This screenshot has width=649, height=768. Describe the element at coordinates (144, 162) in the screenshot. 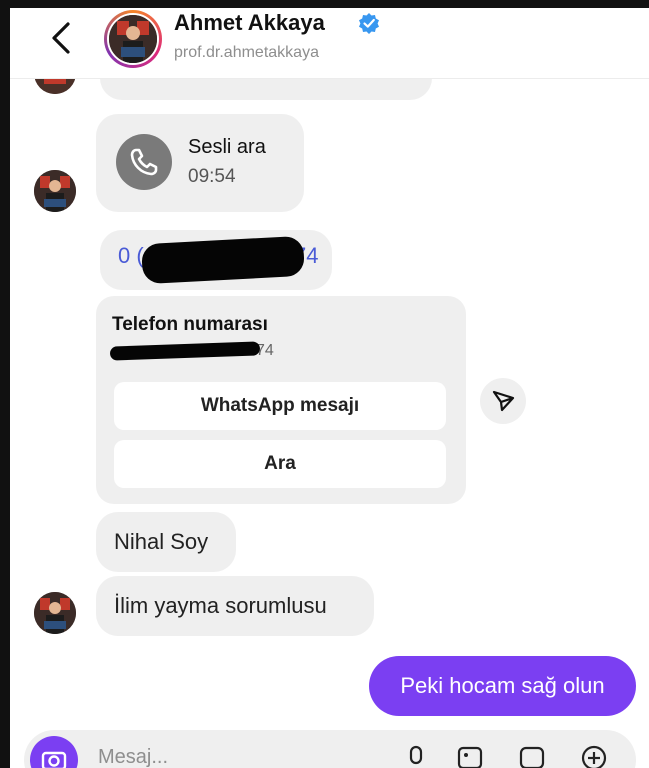

I see `phone-icon` at that location.